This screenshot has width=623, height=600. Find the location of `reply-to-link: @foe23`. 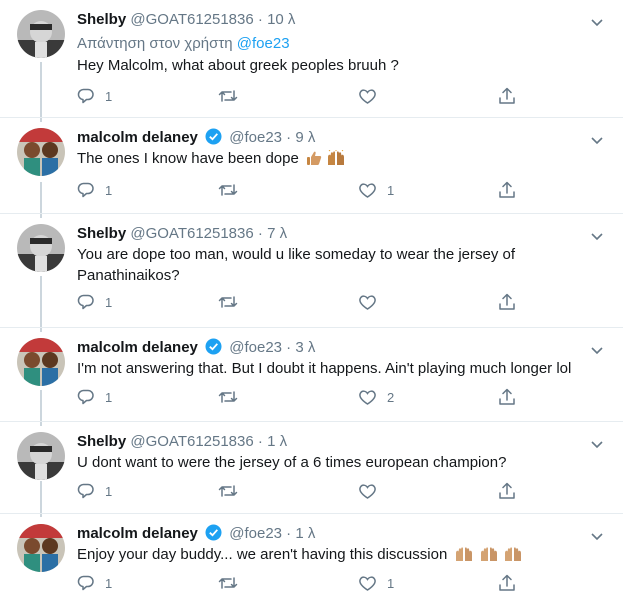

reply-to-link: @foe23 is located at coordinates (263, 43).